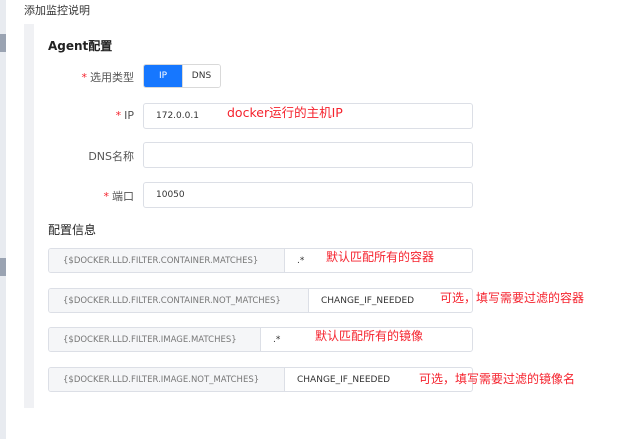 This screenshot has height=439, width=640. What do you see at coordinates (369, 336) in the screenshot?
I see `macro3-annotation: 默认匹配所有的镜像` at bounding box center [369, 336].